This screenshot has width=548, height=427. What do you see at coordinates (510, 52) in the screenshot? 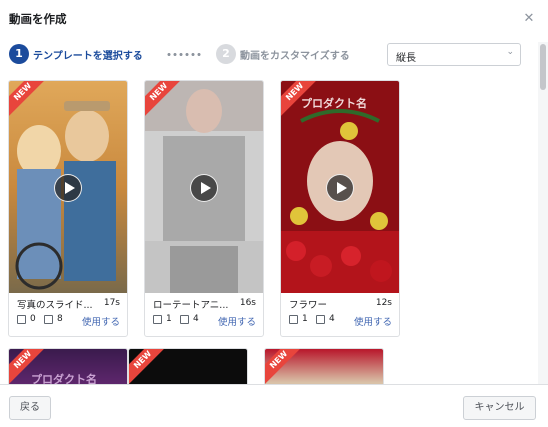
I see `chevron-down-icon: ⌄` at bounding box center [510, 52].